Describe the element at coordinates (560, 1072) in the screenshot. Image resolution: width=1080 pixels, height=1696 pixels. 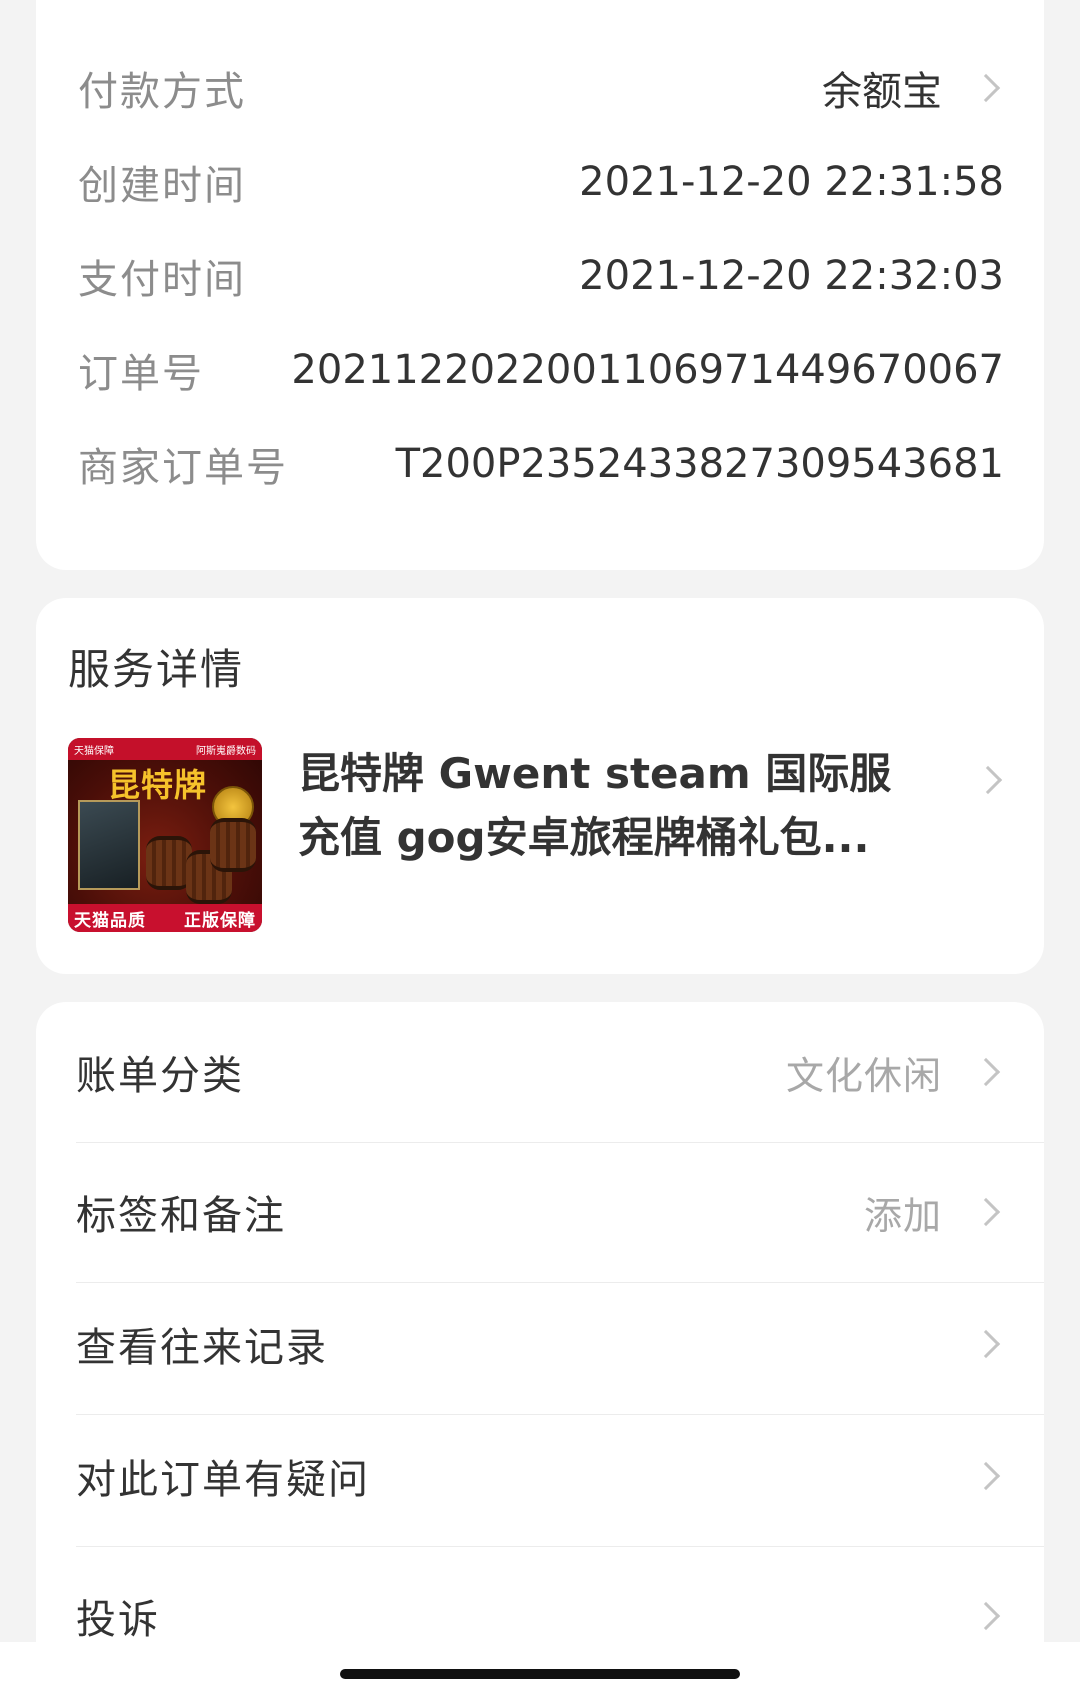
I see `bill-category-row: 账单分类 文化休闲` at that location.